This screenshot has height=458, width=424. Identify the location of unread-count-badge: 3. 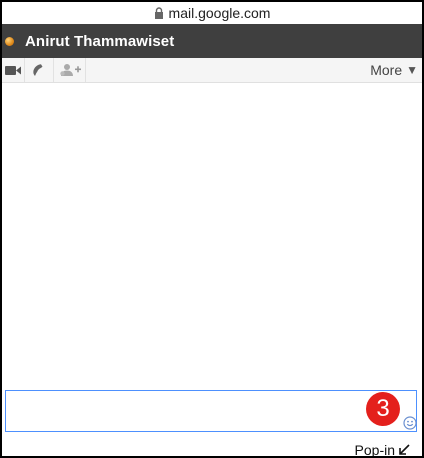
(383, 409).